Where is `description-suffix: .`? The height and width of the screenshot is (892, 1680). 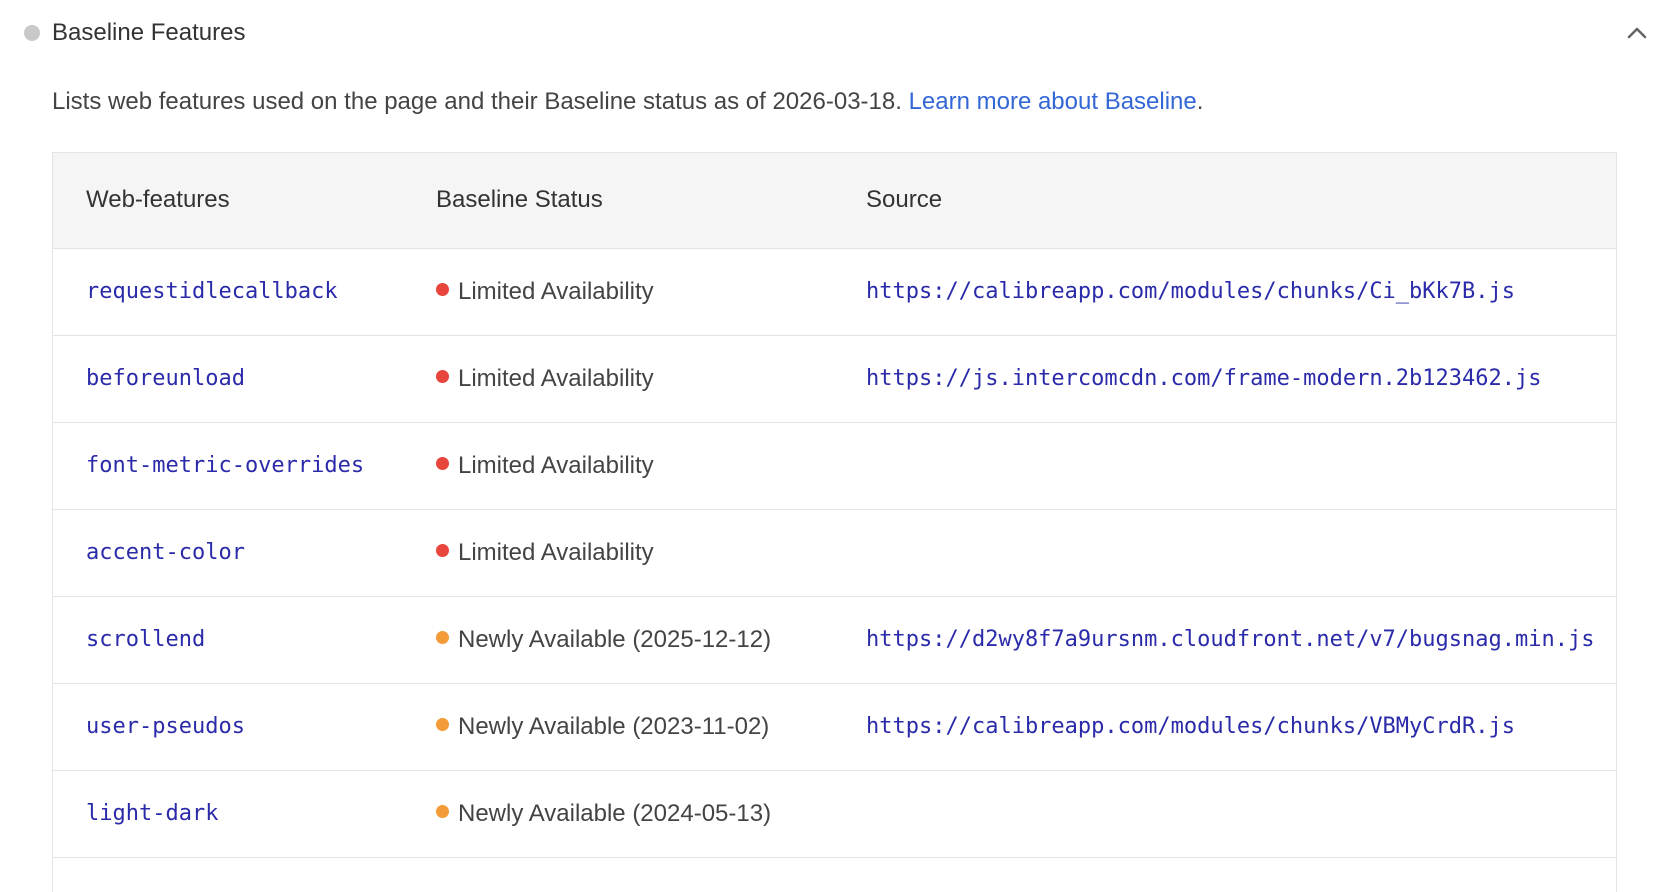 description-suffix: . is located at coordinates (1200, 101).